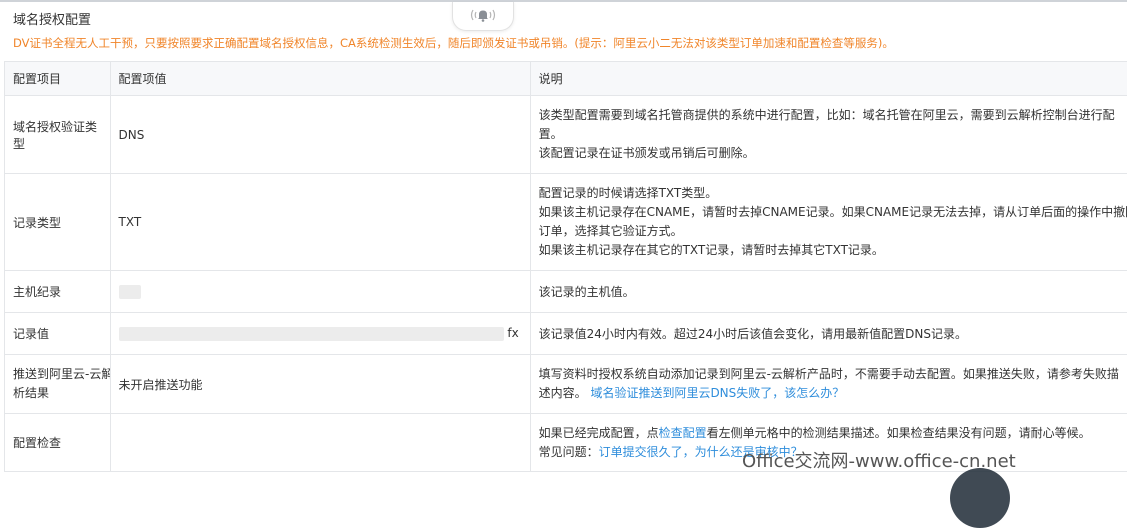  What do you see at coordinates (833, 231) in the screenshot?
I see `desc-line: 订单，选择其它验证方式。` at bounding box center [833, 231].